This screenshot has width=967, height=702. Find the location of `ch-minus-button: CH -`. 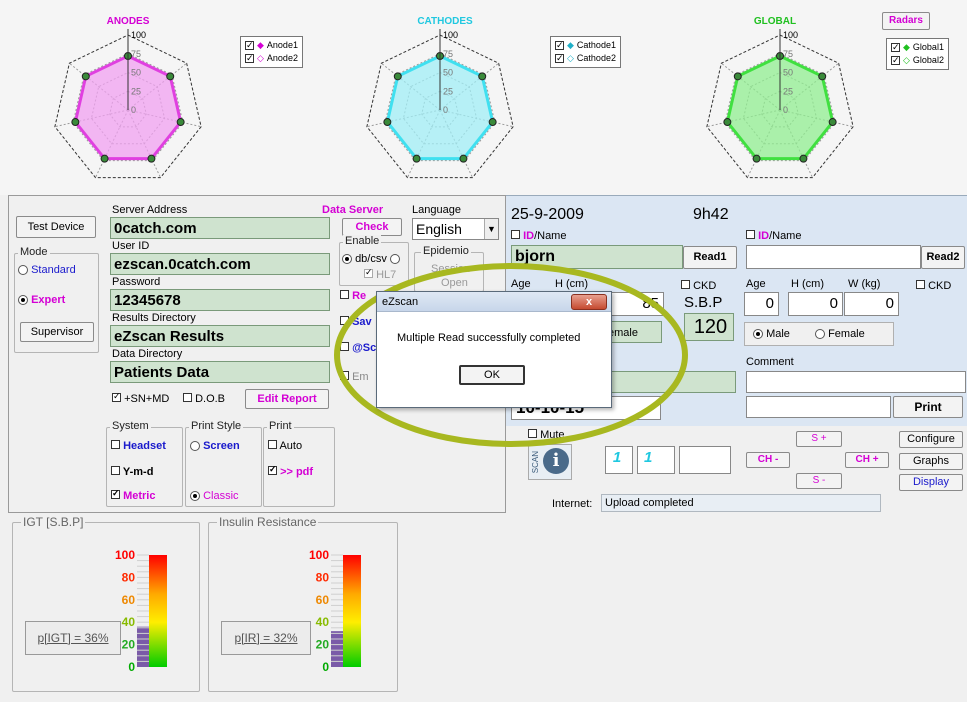

ch-minus-button: CH - is located at coordinates (768, 460).